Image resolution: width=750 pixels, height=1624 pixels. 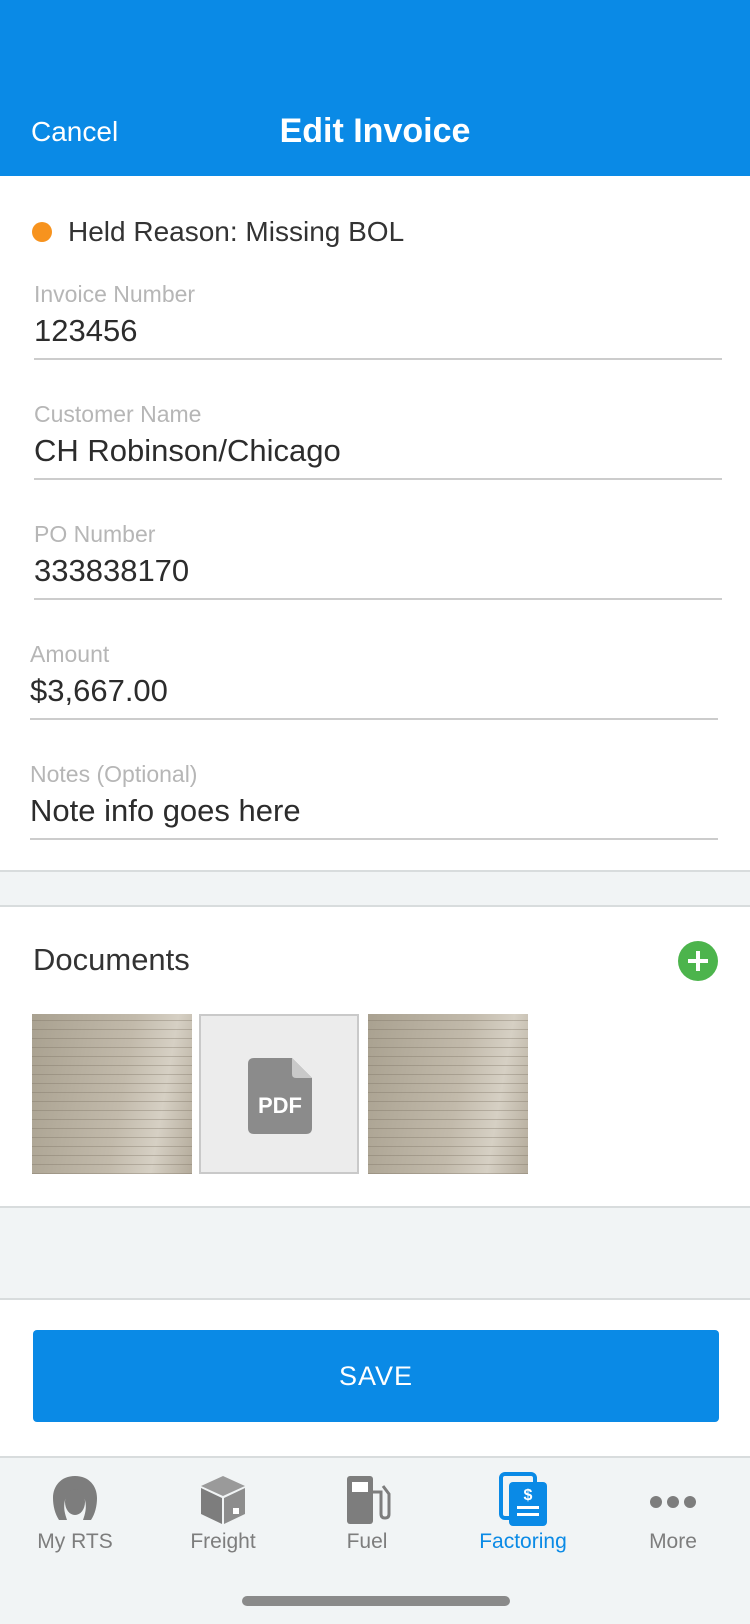 I want to click on po-number-underline, so click(x=378, y=599).